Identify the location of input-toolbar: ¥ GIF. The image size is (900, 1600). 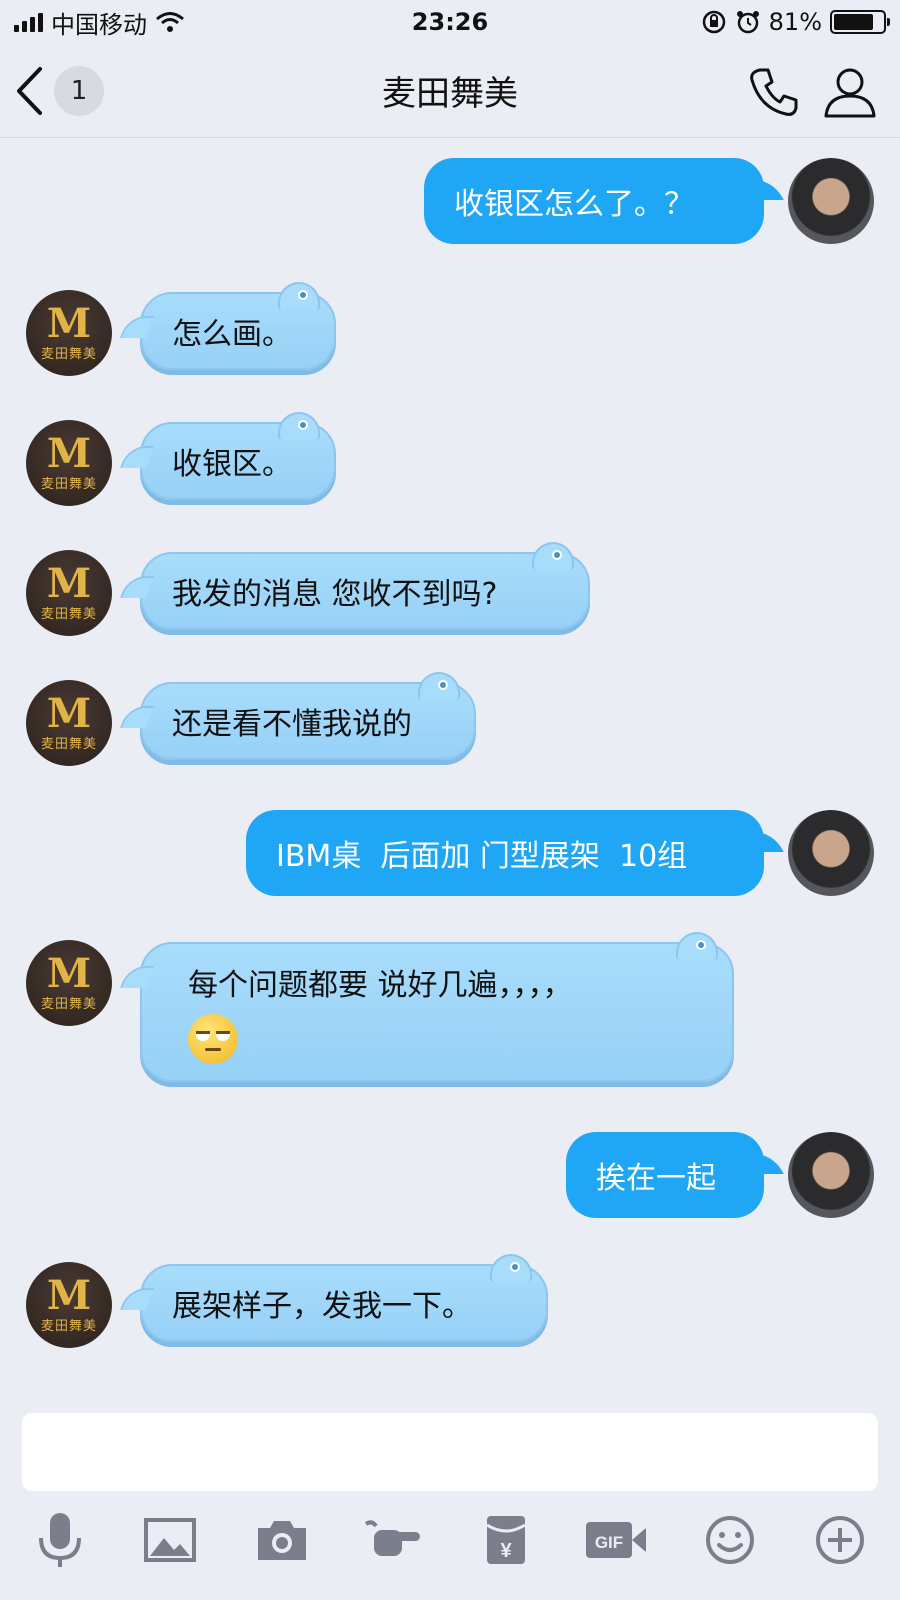
(450, 1550).